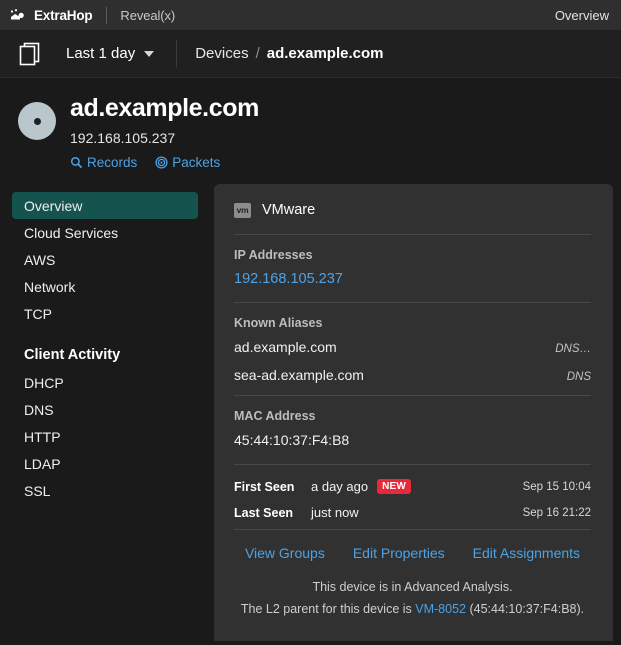 This screenshot has width=621, height=645. Describe the element at coordinates (38, 314) in the screenshot. I see `sidebar-item-label: TCP` at that location.